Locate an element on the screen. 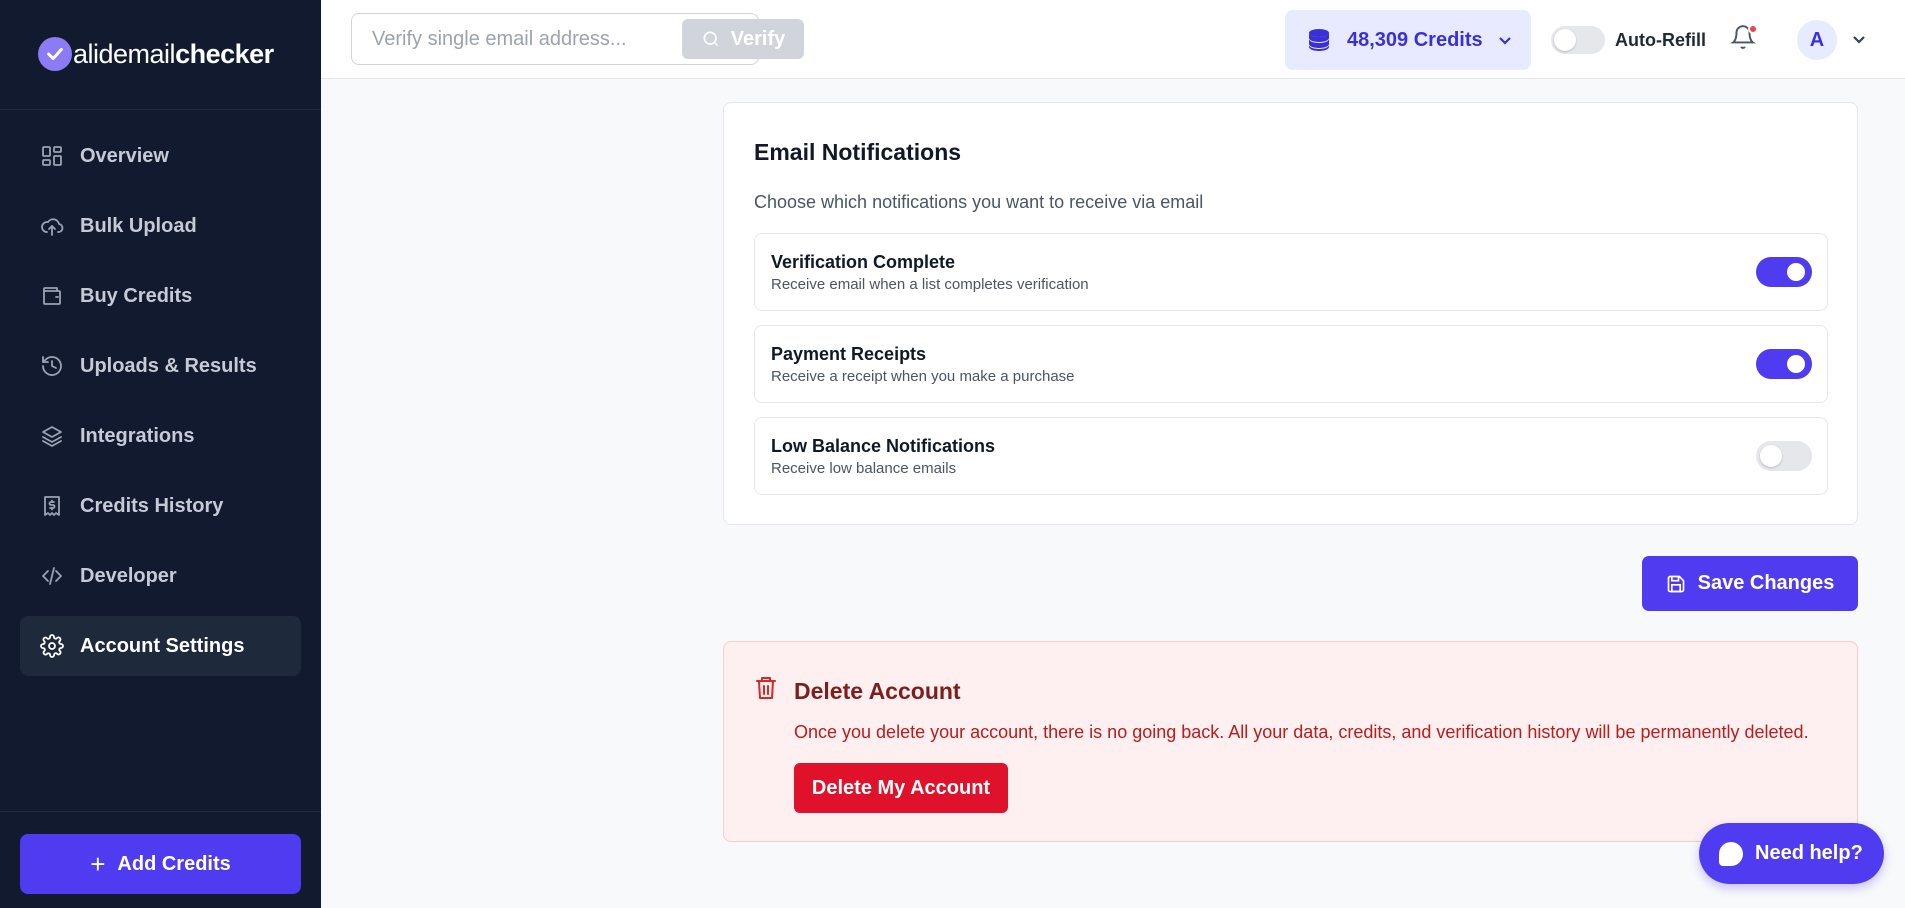 The image size is (1905, 908). save-changes-label: Save Changes is located at coordinates (1766, 583).